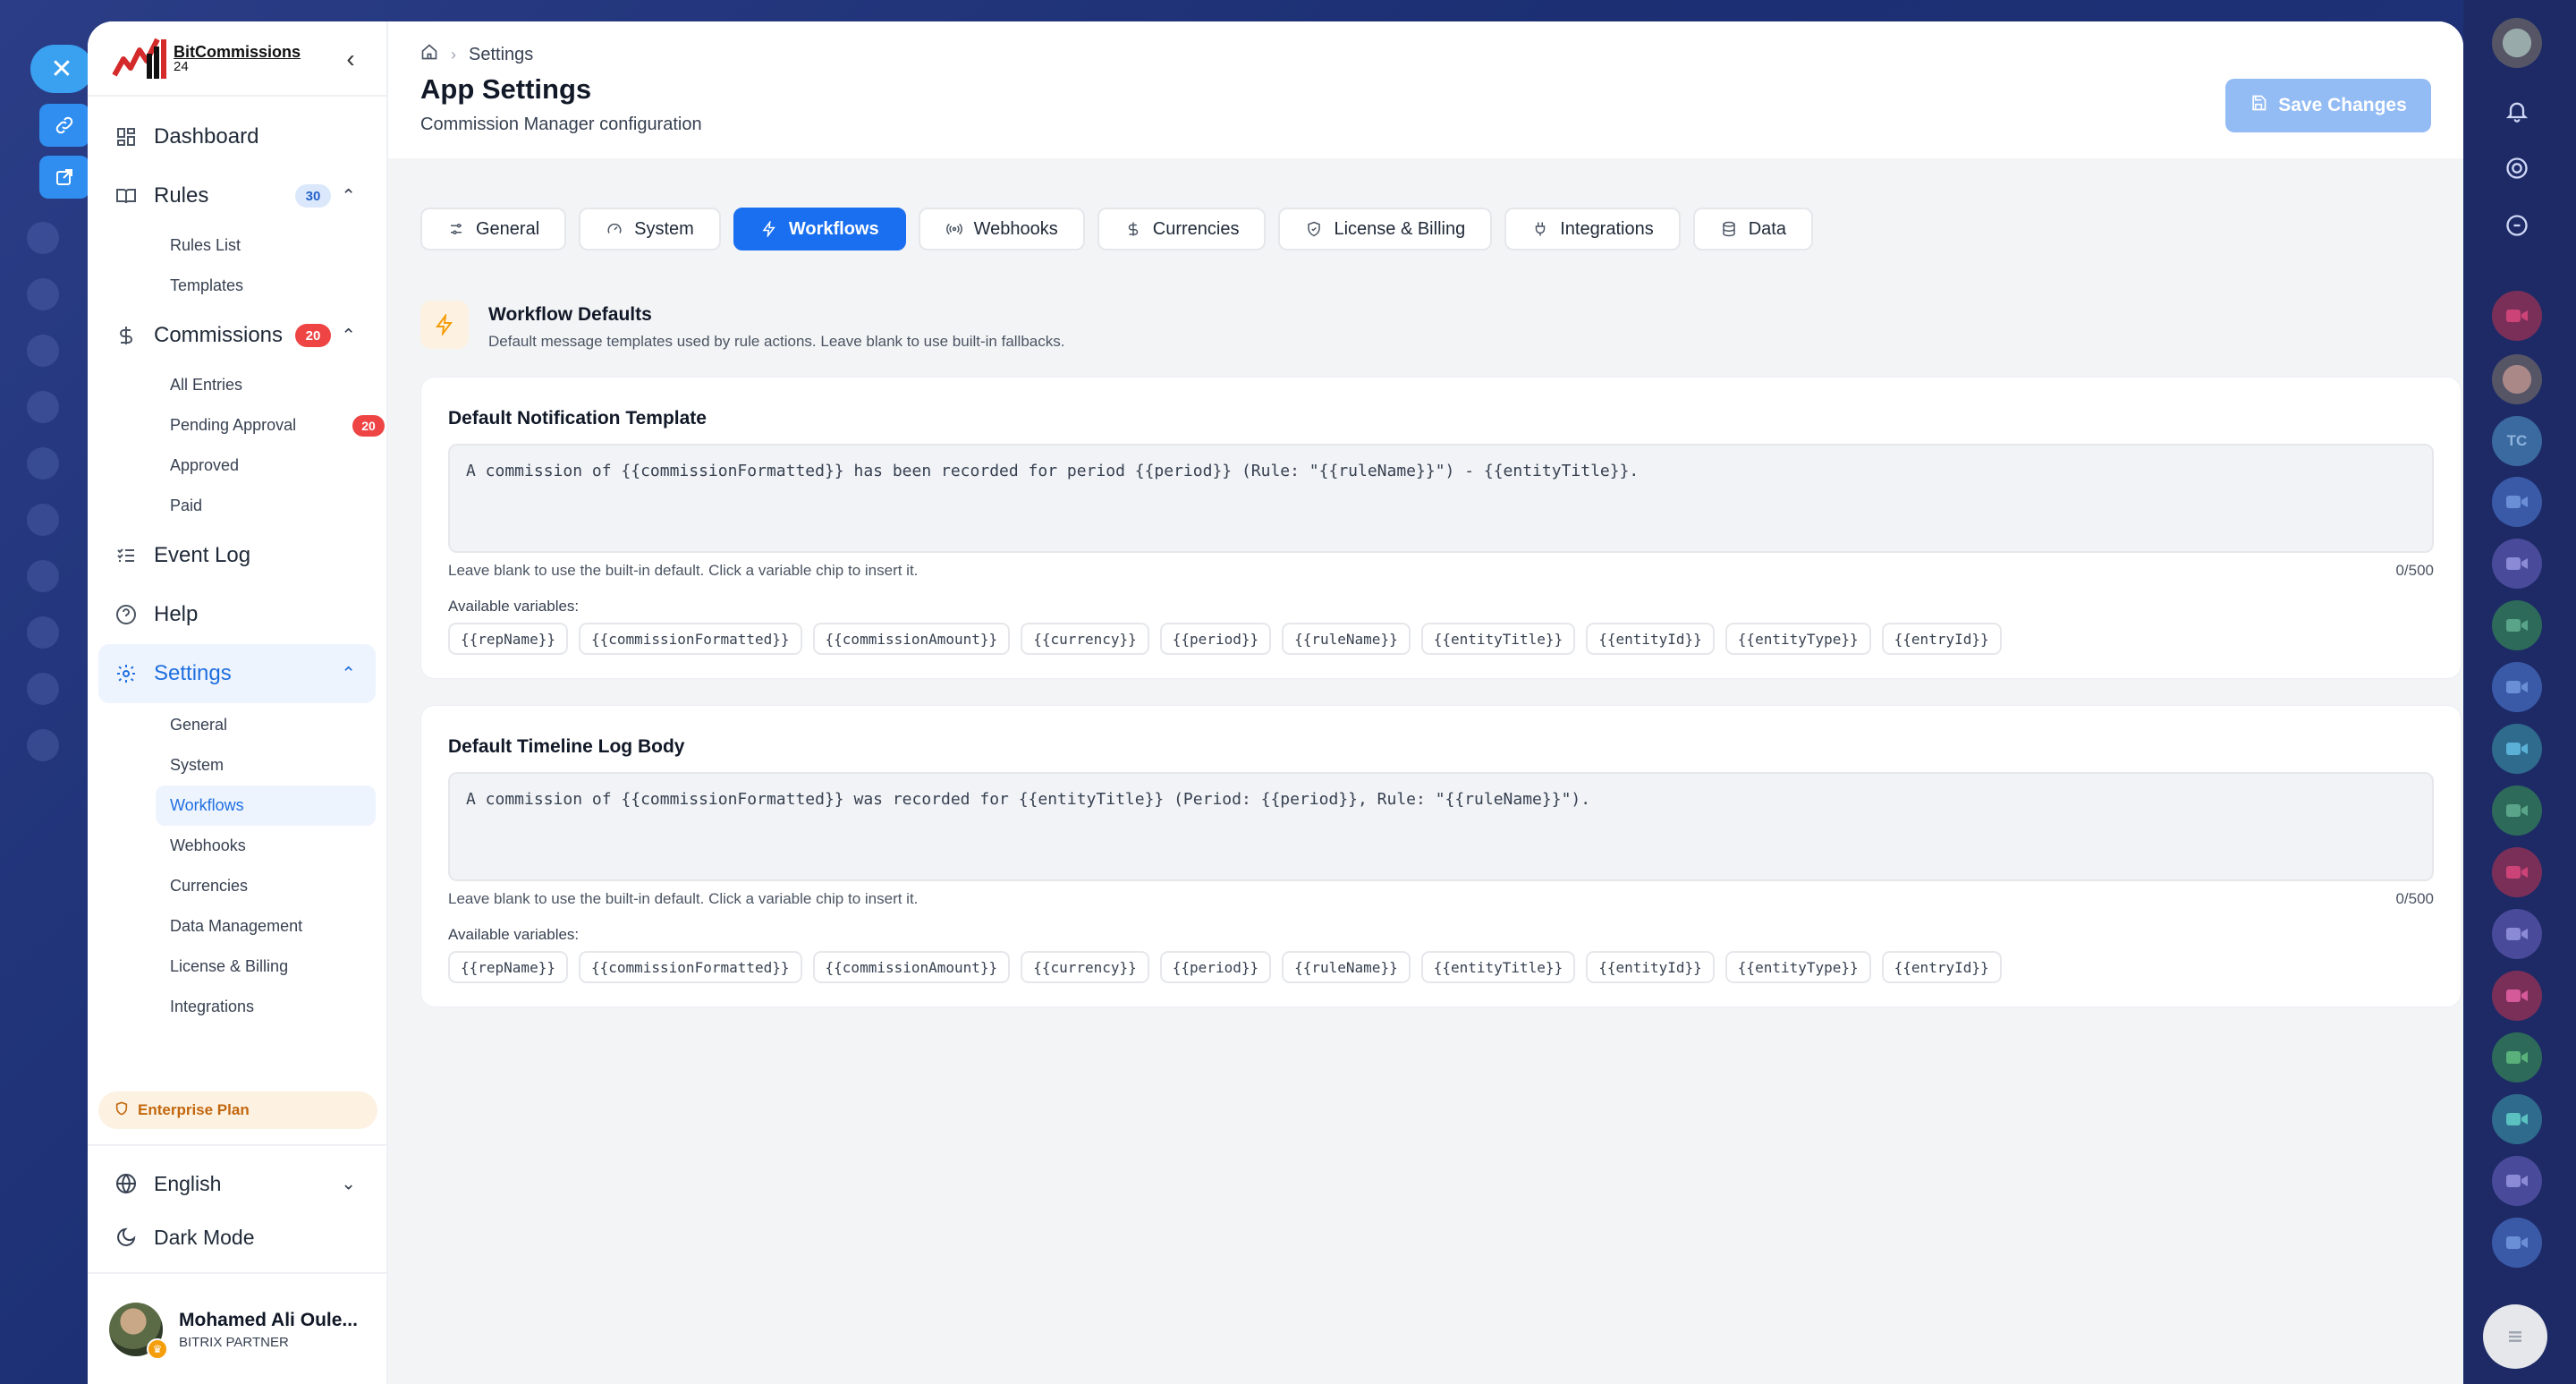  Describe the element at coordinates (2515, 1337) in the screenshot. I see `menu-icon` at that location.